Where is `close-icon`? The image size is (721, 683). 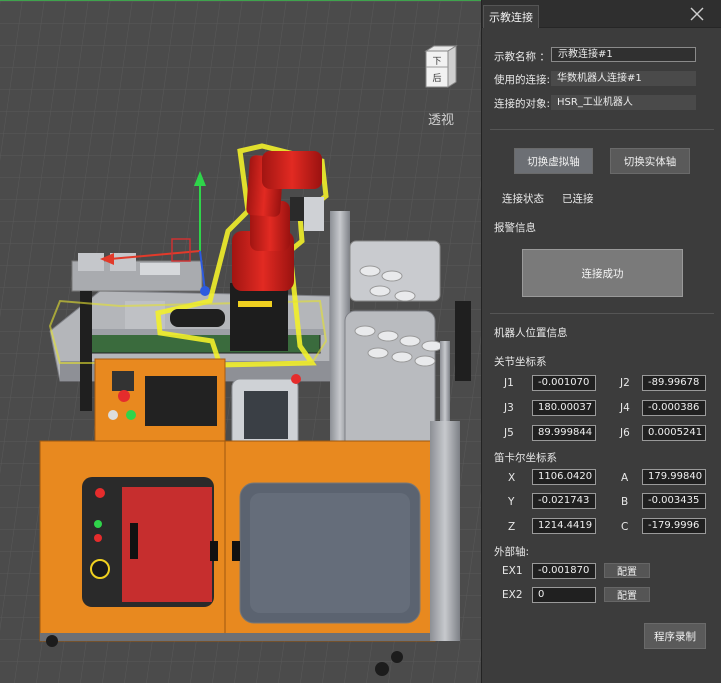
close-icon is located at coordinates (697, 14).